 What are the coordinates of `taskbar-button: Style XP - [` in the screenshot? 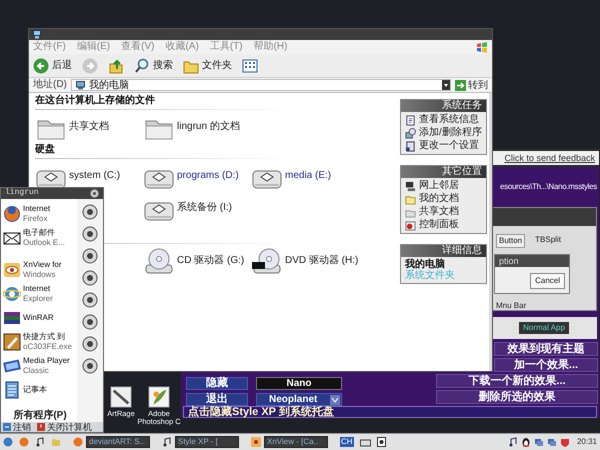 It's located at (207, 442).